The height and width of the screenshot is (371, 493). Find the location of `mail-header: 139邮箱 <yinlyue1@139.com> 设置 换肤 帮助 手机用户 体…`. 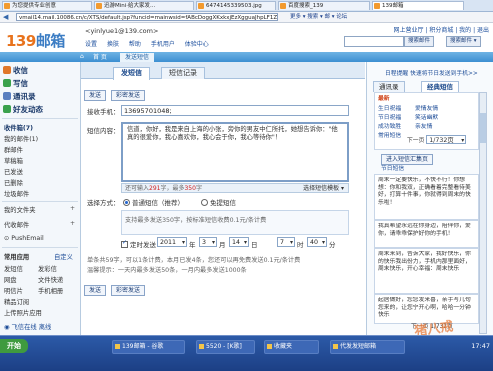

mail-header: 139邮箱 <yinlyue1@139.com> 设置 换肤 帮助 手机用户 体… is located at coordinates (246, 37).